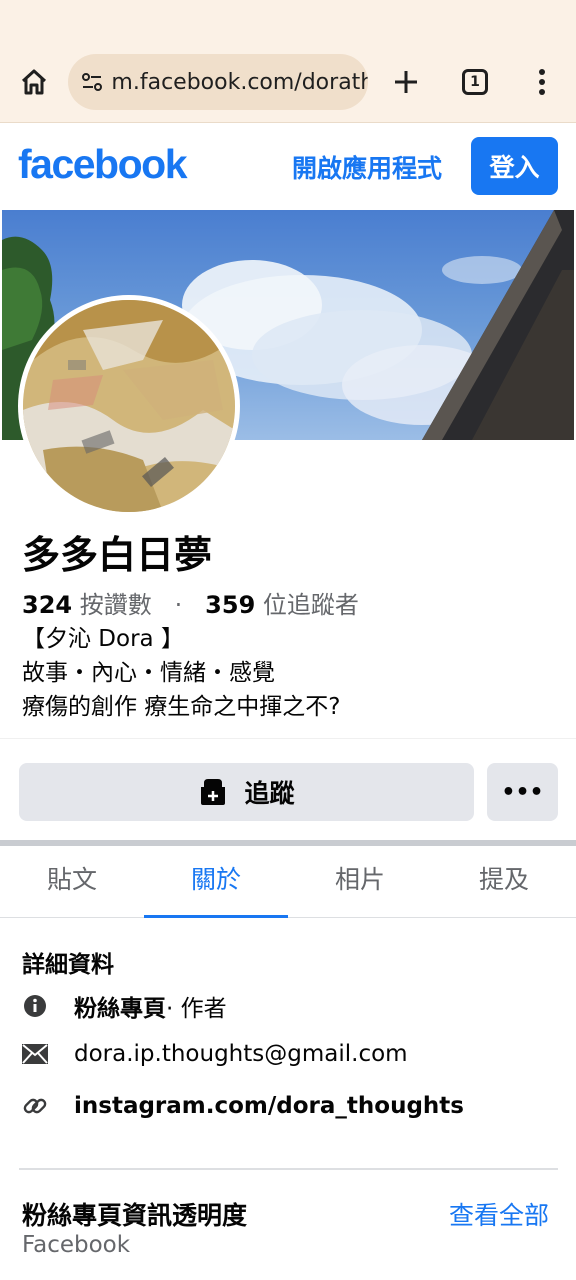 This screenshot has height=1280, width=576. I want to click on page-category-row: 粉絲專頁 · 作者, so click(124, 1006).